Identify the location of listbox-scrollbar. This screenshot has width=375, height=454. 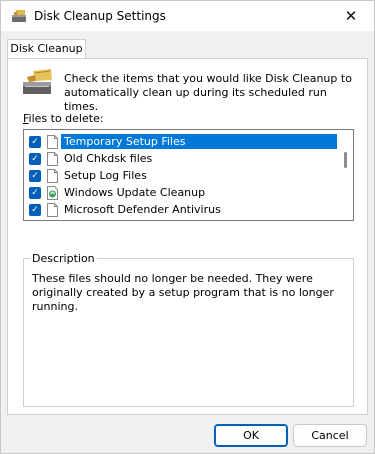
(345, 175).